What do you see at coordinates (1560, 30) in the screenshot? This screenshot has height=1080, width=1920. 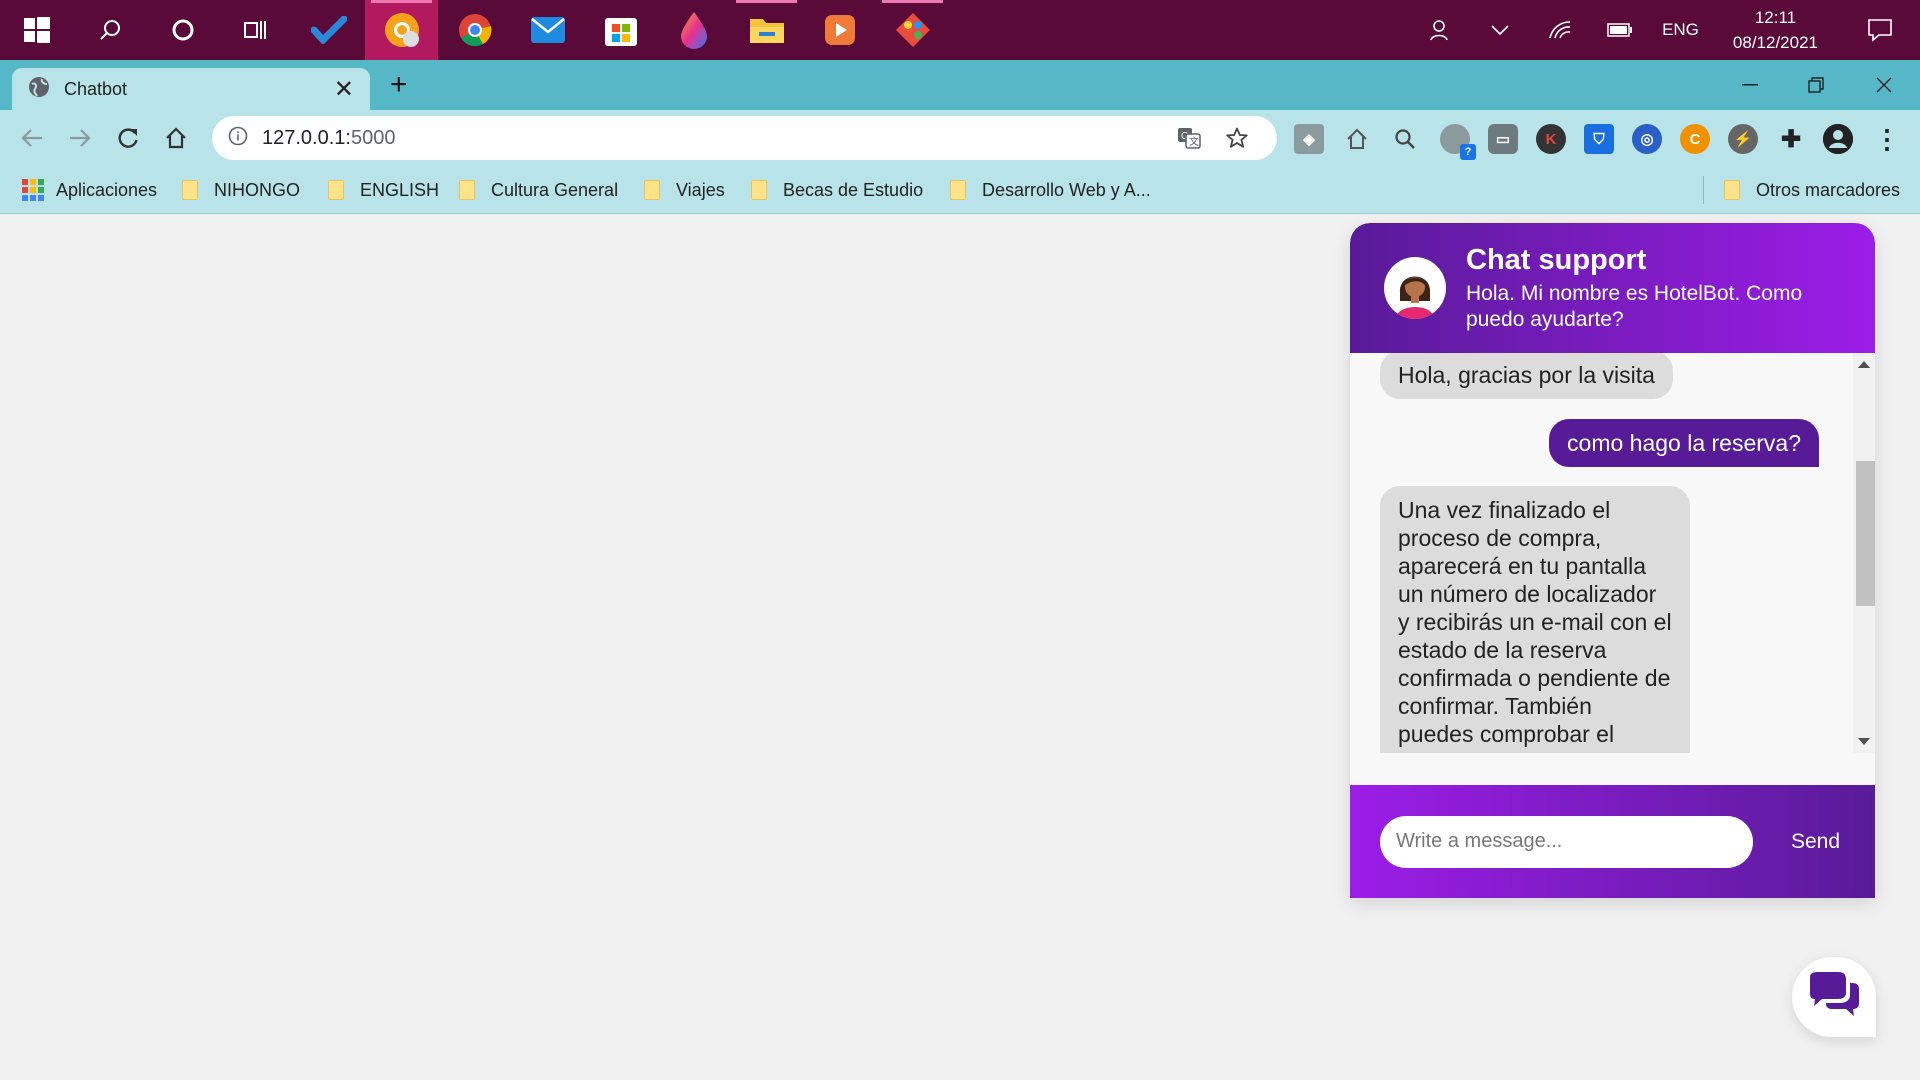 I see `wifi-icon` at bounding box center [1560, 30].